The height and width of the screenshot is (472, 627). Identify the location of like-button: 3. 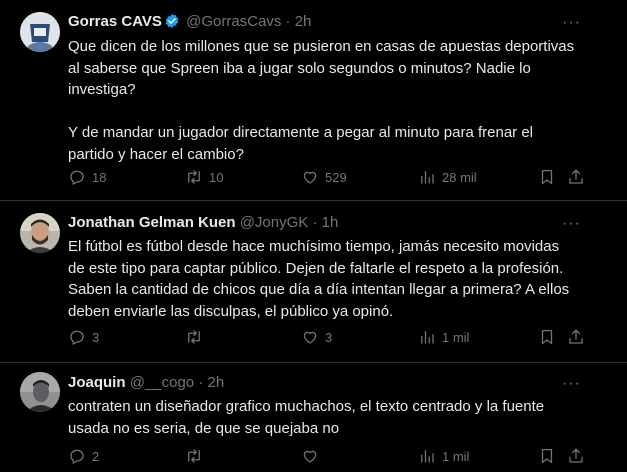
(316, 337).